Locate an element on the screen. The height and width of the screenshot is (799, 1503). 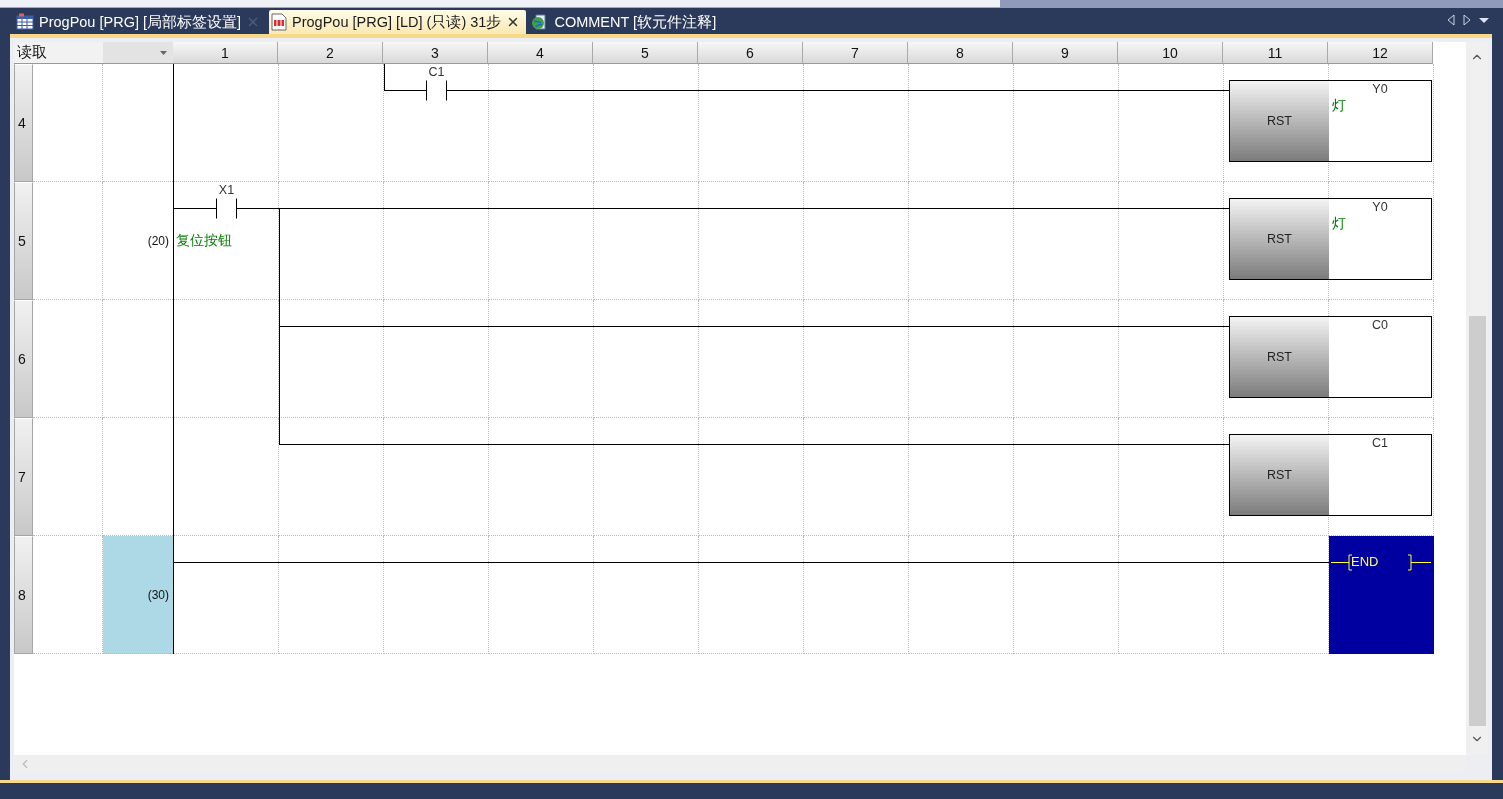
column-header: 11 is located at coordinates (1275, 53).